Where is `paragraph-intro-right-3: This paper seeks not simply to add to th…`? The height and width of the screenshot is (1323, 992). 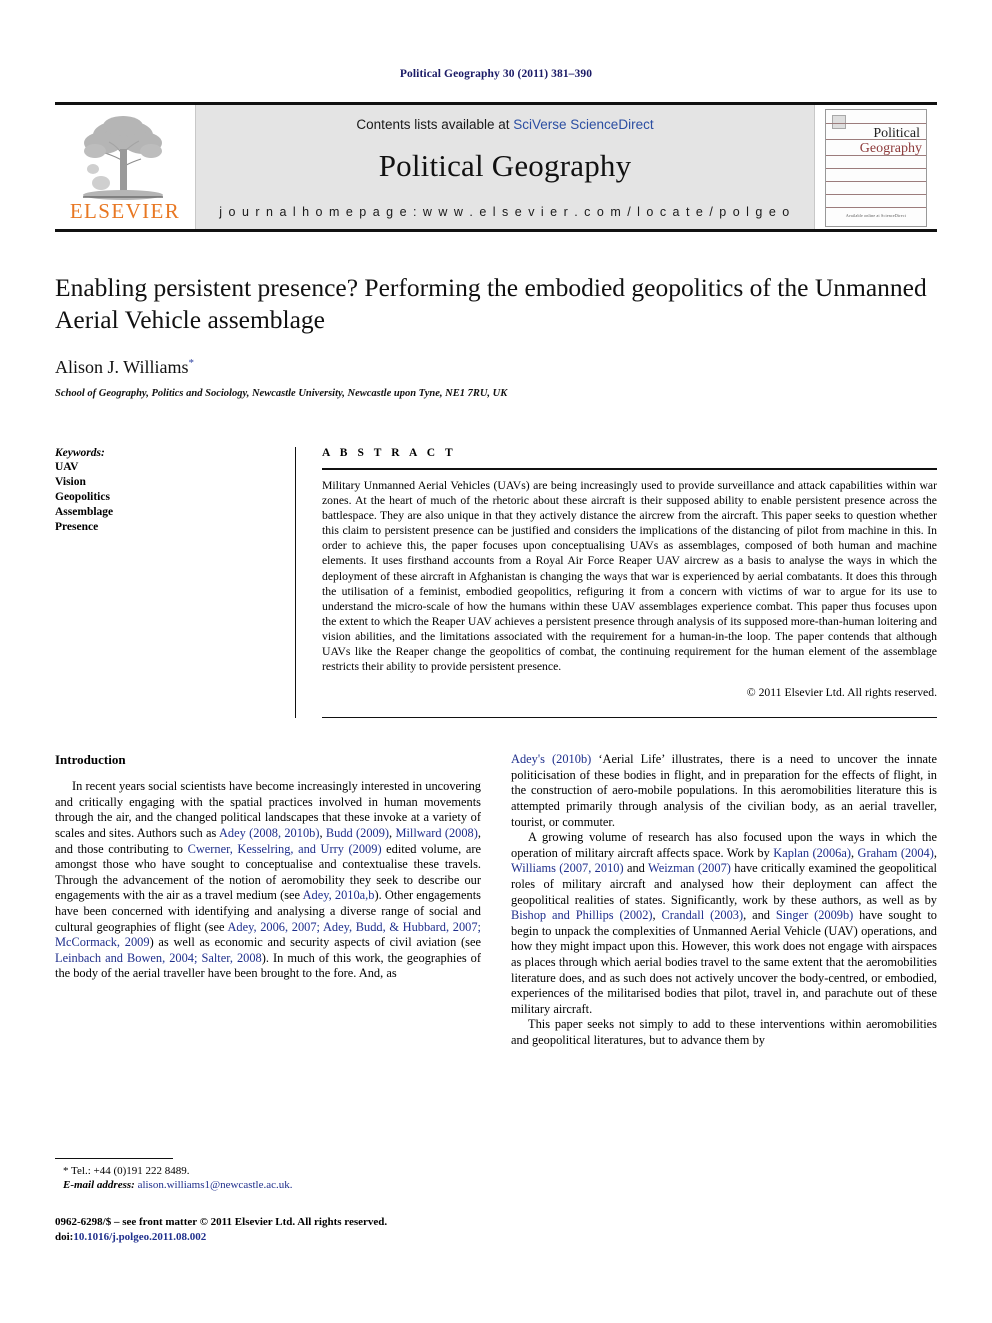
paragraph-intro-right-3: This paper seeks not simply to add to th… is located at coordinates (724, 1032).